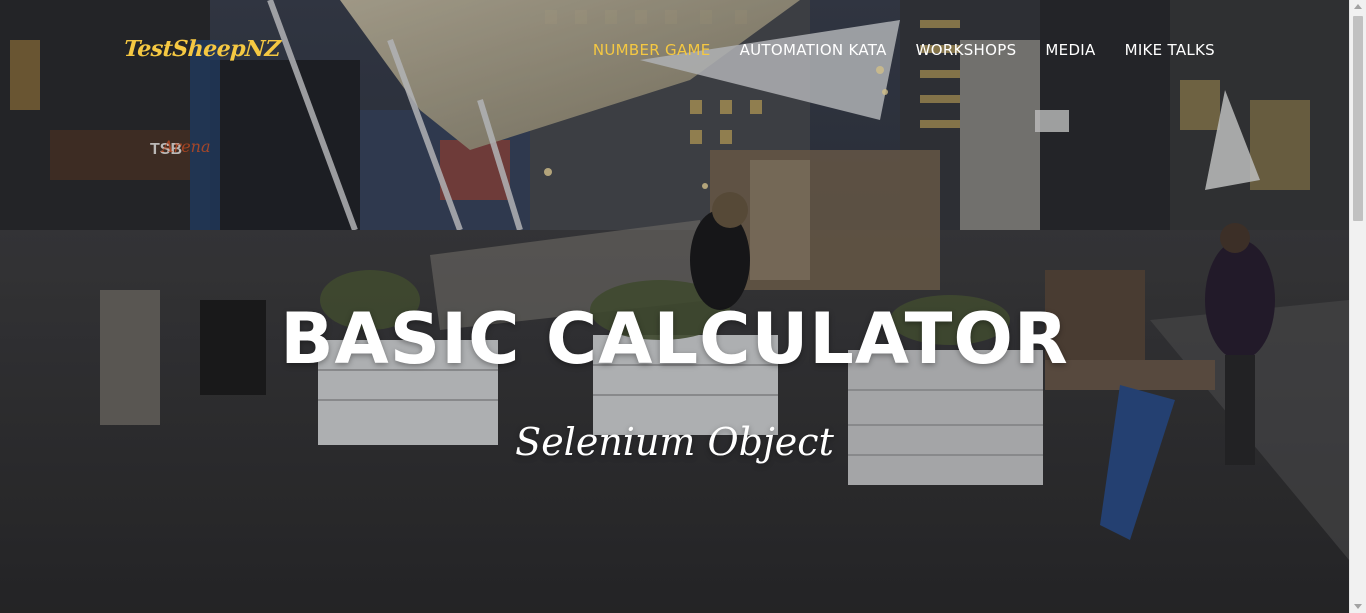  Describe the element at coordinates (652, 50) in the screenshot. I see `nav-link-number-game: NUMBER GAME` at that location.